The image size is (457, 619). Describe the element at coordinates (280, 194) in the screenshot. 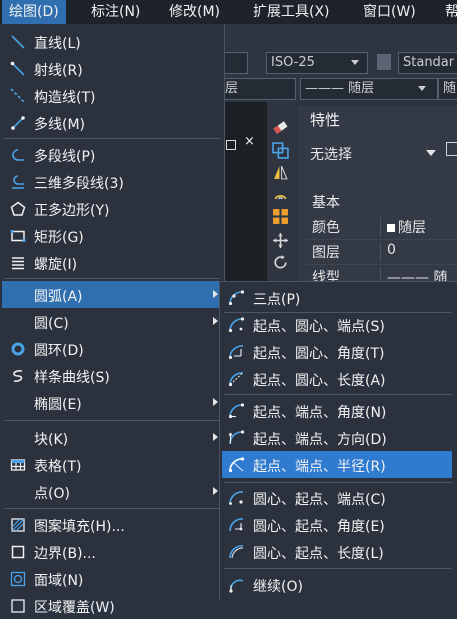

I see `offset-icon` at that location.